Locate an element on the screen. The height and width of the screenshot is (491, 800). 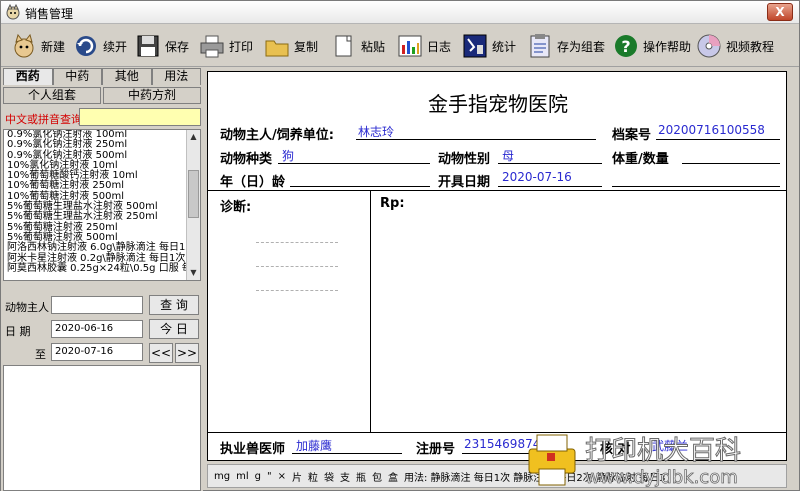
owner-query-input is located at coordinates (97, 305).